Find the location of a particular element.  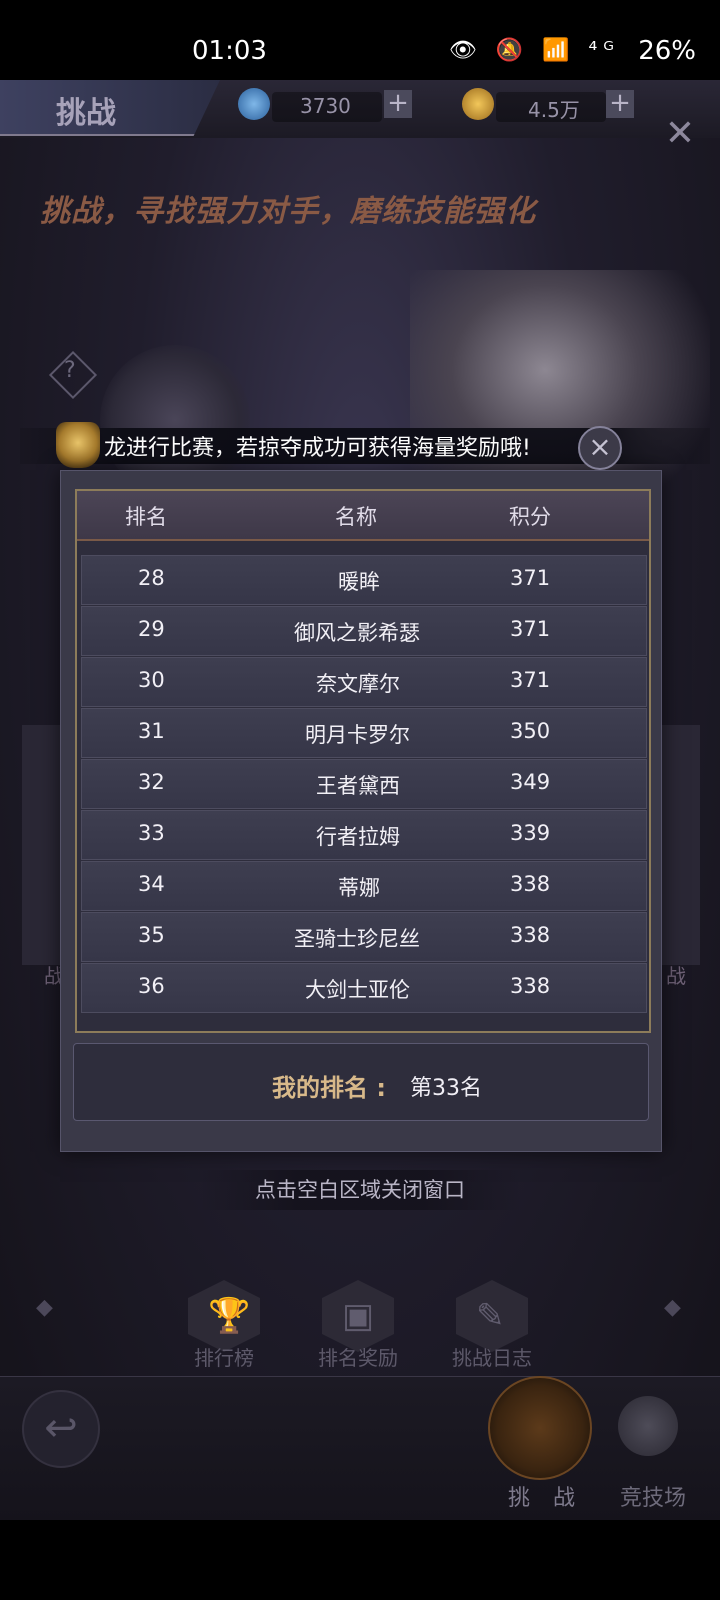

trophy-icon is located at coordinates (78, 445).